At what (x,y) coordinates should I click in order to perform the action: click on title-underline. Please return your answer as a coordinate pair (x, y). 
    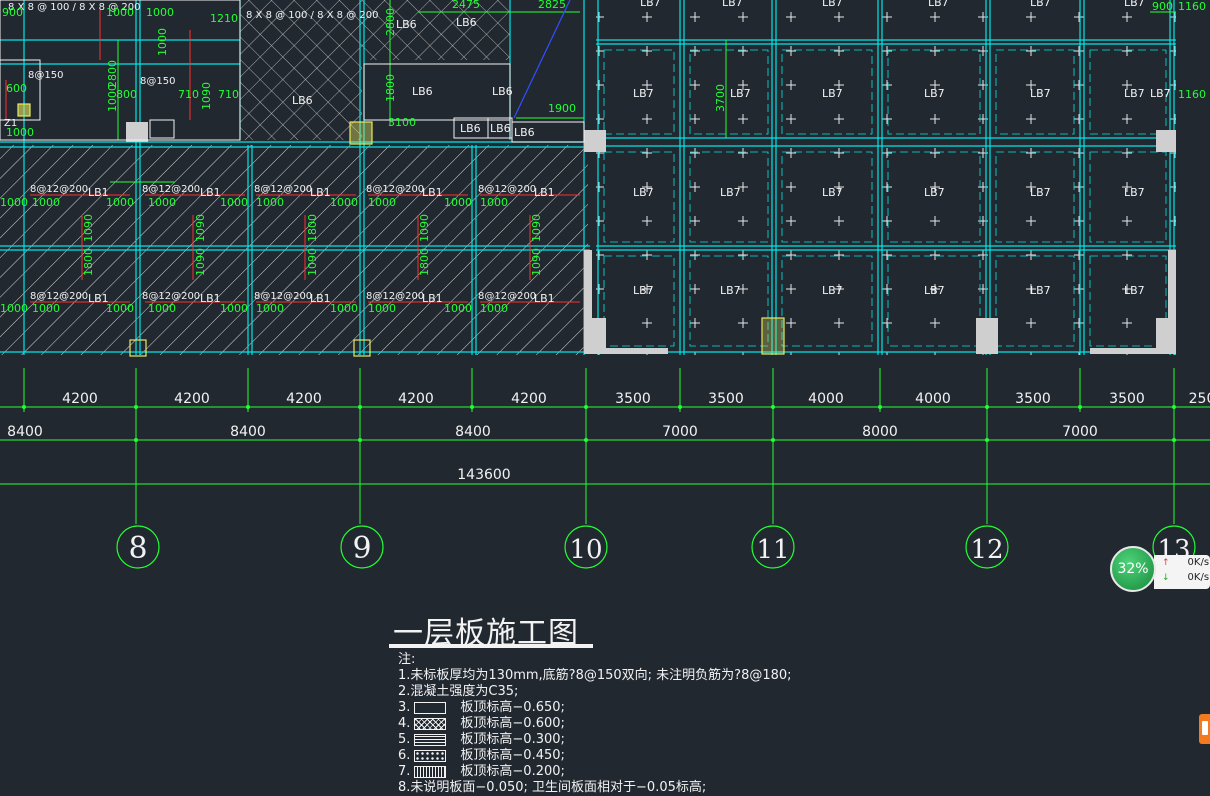
    Looking at the image, I should click on (491, 646).